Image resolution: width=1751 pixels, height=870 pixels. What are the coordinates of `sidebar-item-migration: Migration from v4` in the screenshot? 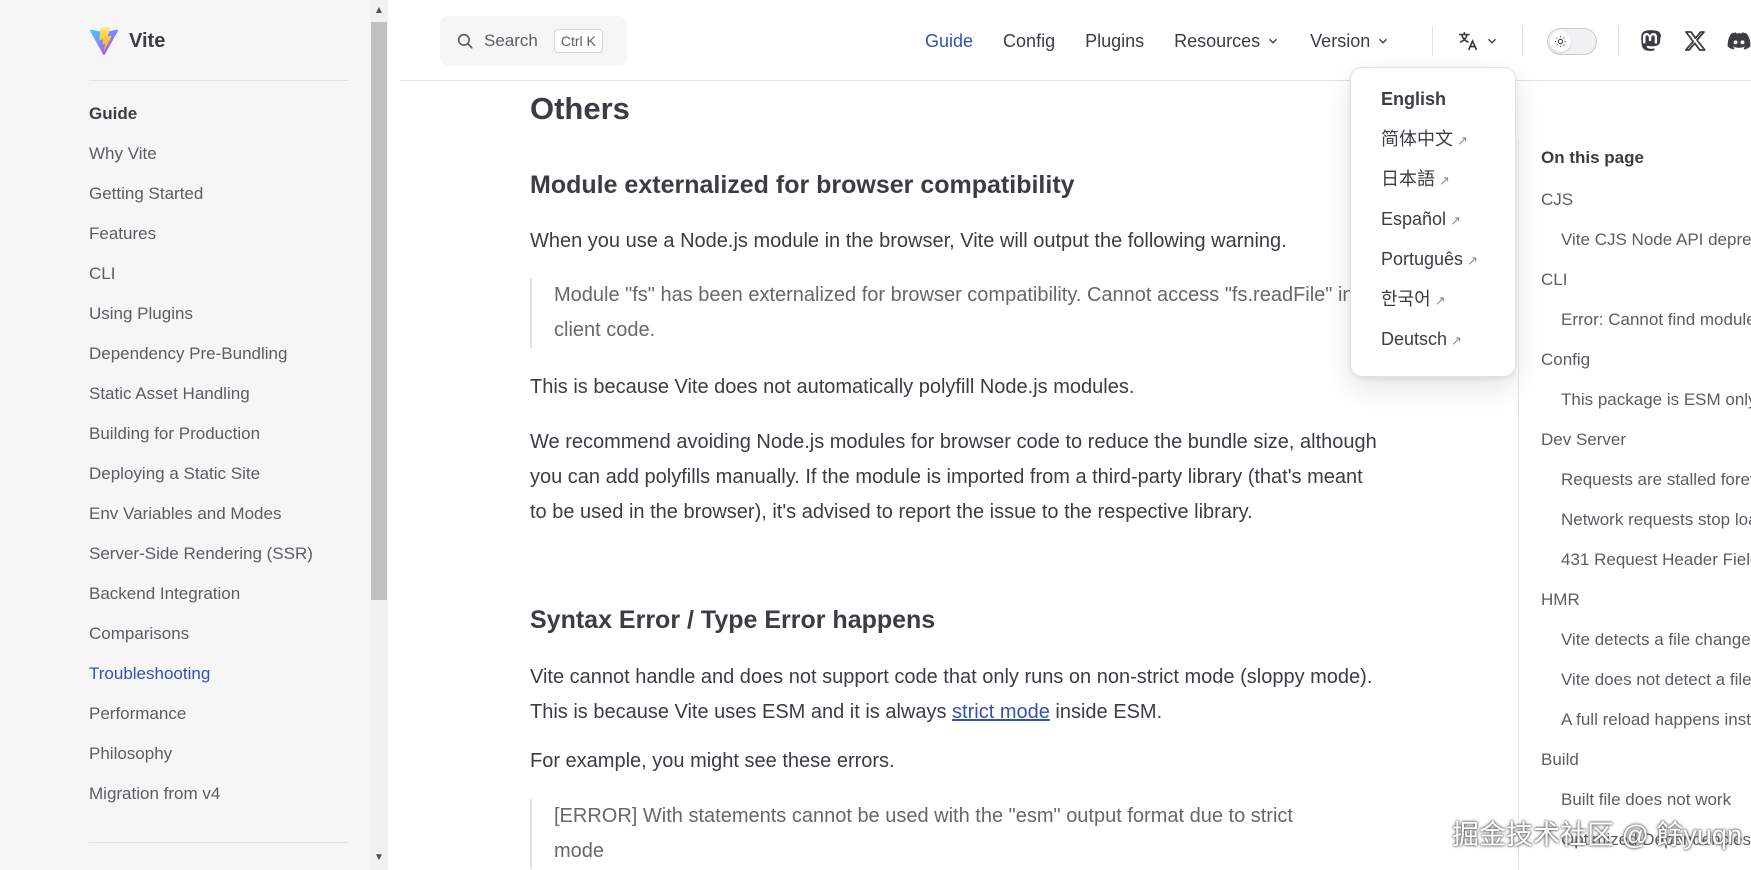 It's located at (224, 794).